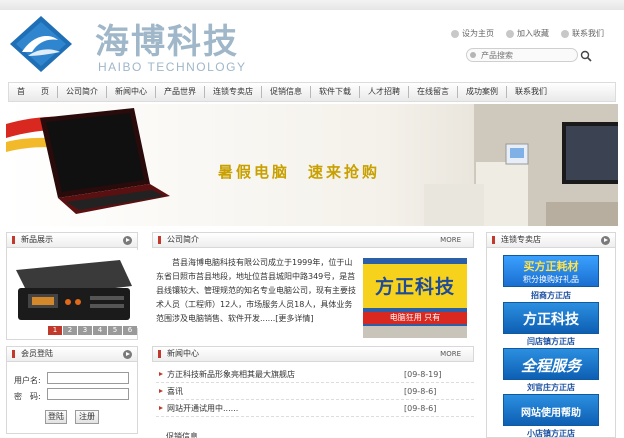  I want to click on nav-chain-stores: 连锁专卖店, so click(233, 92).